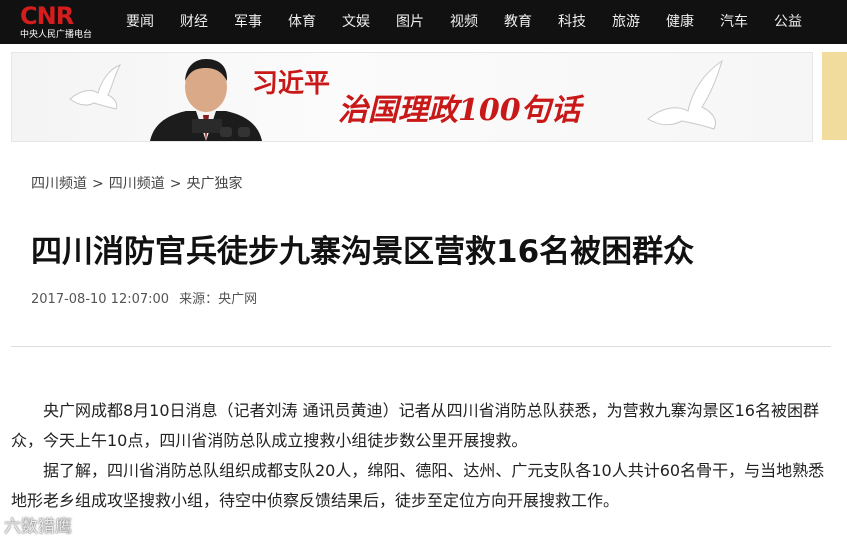 The image size is (847, 545). I want to click on breadcrumb-item-sichuan-channel: 四川频道, so click(59, 184).